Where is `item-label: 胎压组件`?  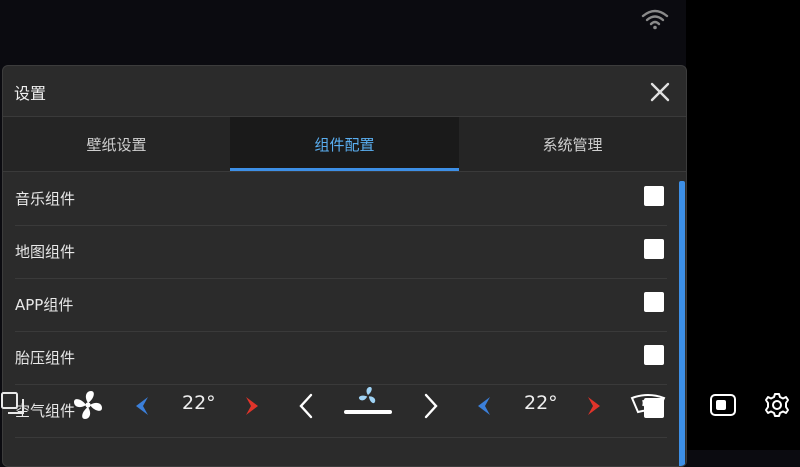 item-label: 胎压组件 is located at coordinates (45, 358).